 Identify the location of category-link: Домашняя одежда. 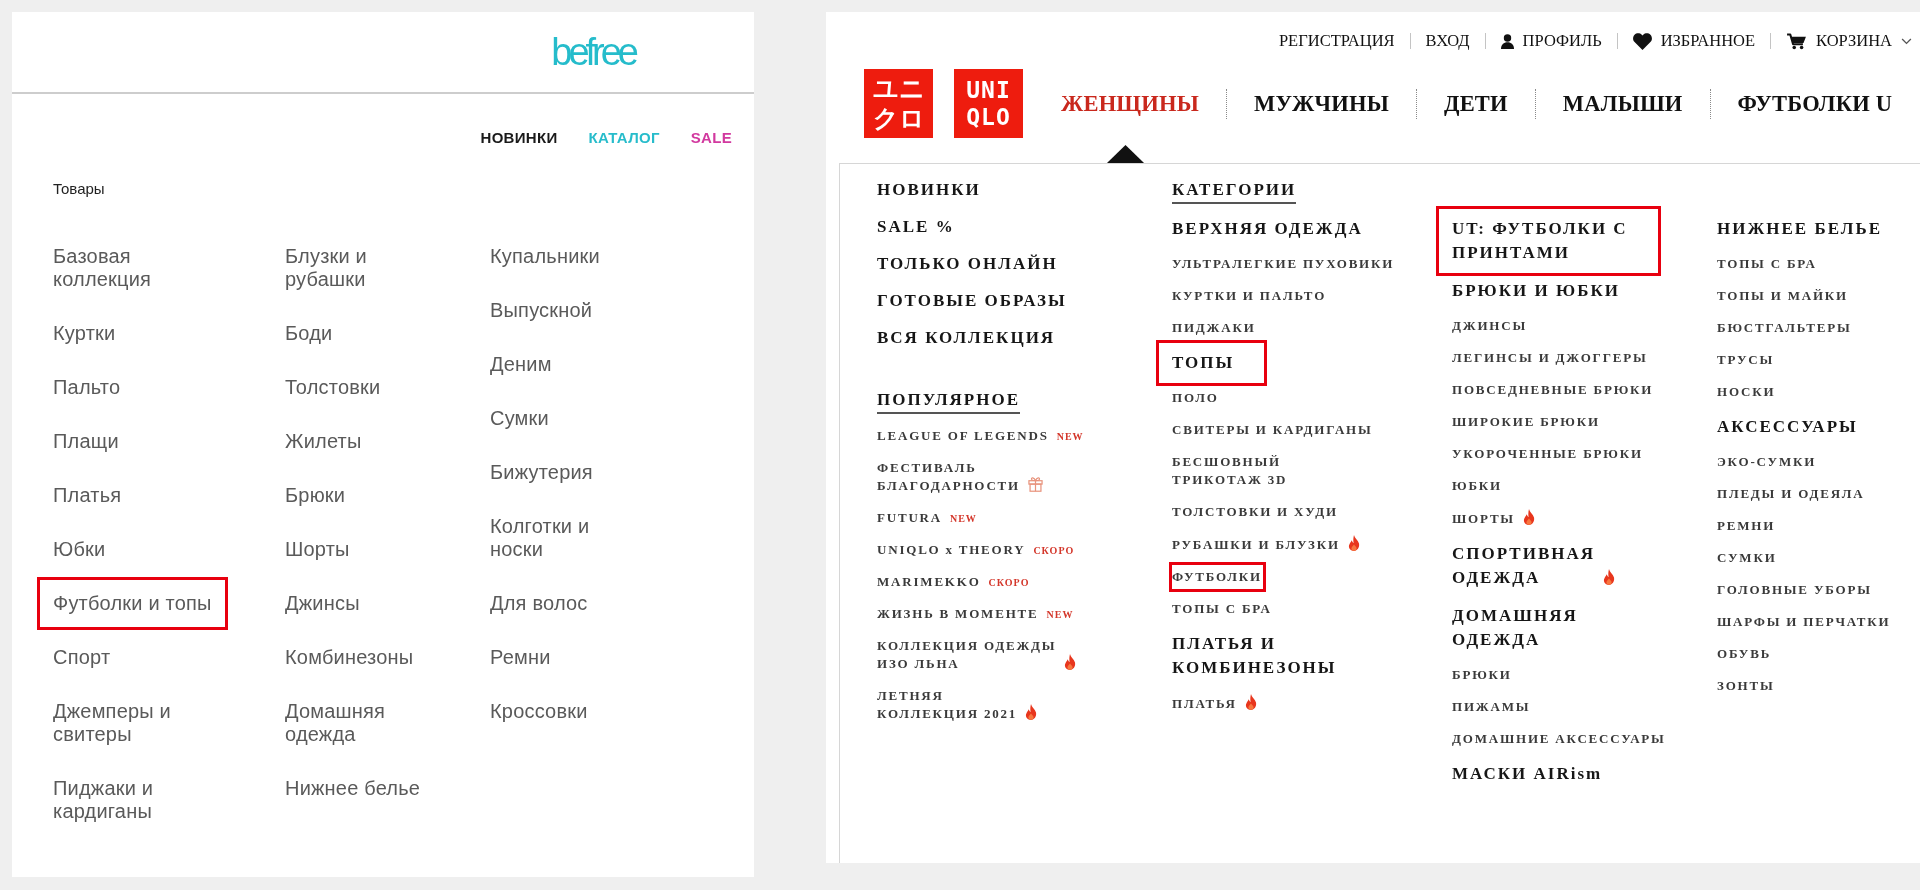
(335, 723).